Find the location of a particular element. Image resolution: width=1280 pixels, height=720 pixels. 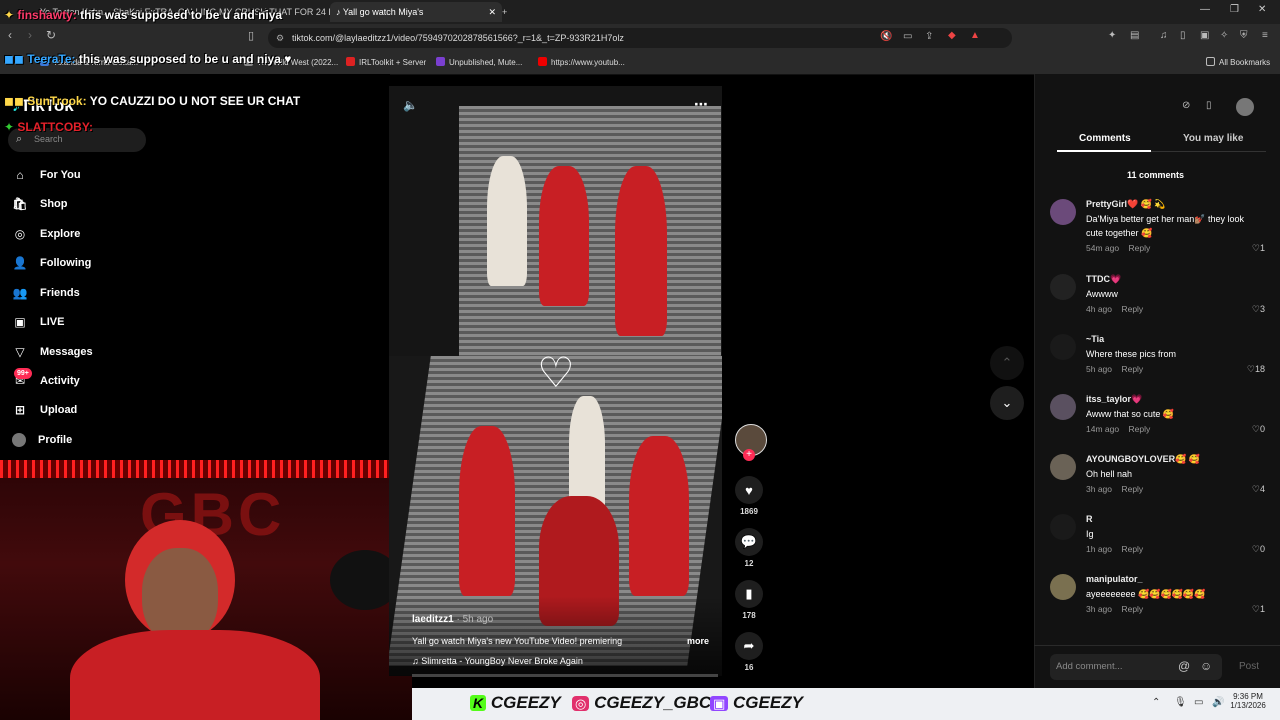

like-button: ♥ 1869 is located at coordinates (749, 496).